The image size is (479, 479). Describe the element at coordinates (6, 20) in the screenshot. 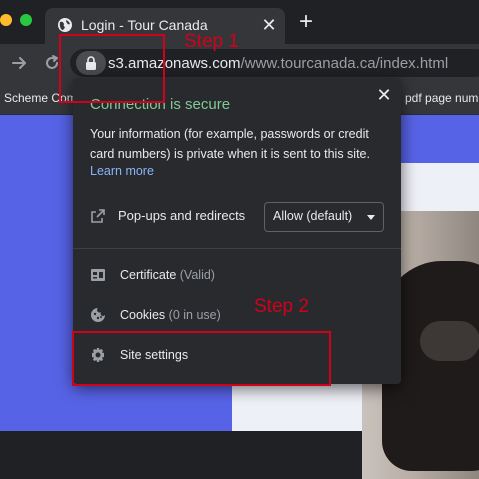

I see `minimize-window-button` at that location.